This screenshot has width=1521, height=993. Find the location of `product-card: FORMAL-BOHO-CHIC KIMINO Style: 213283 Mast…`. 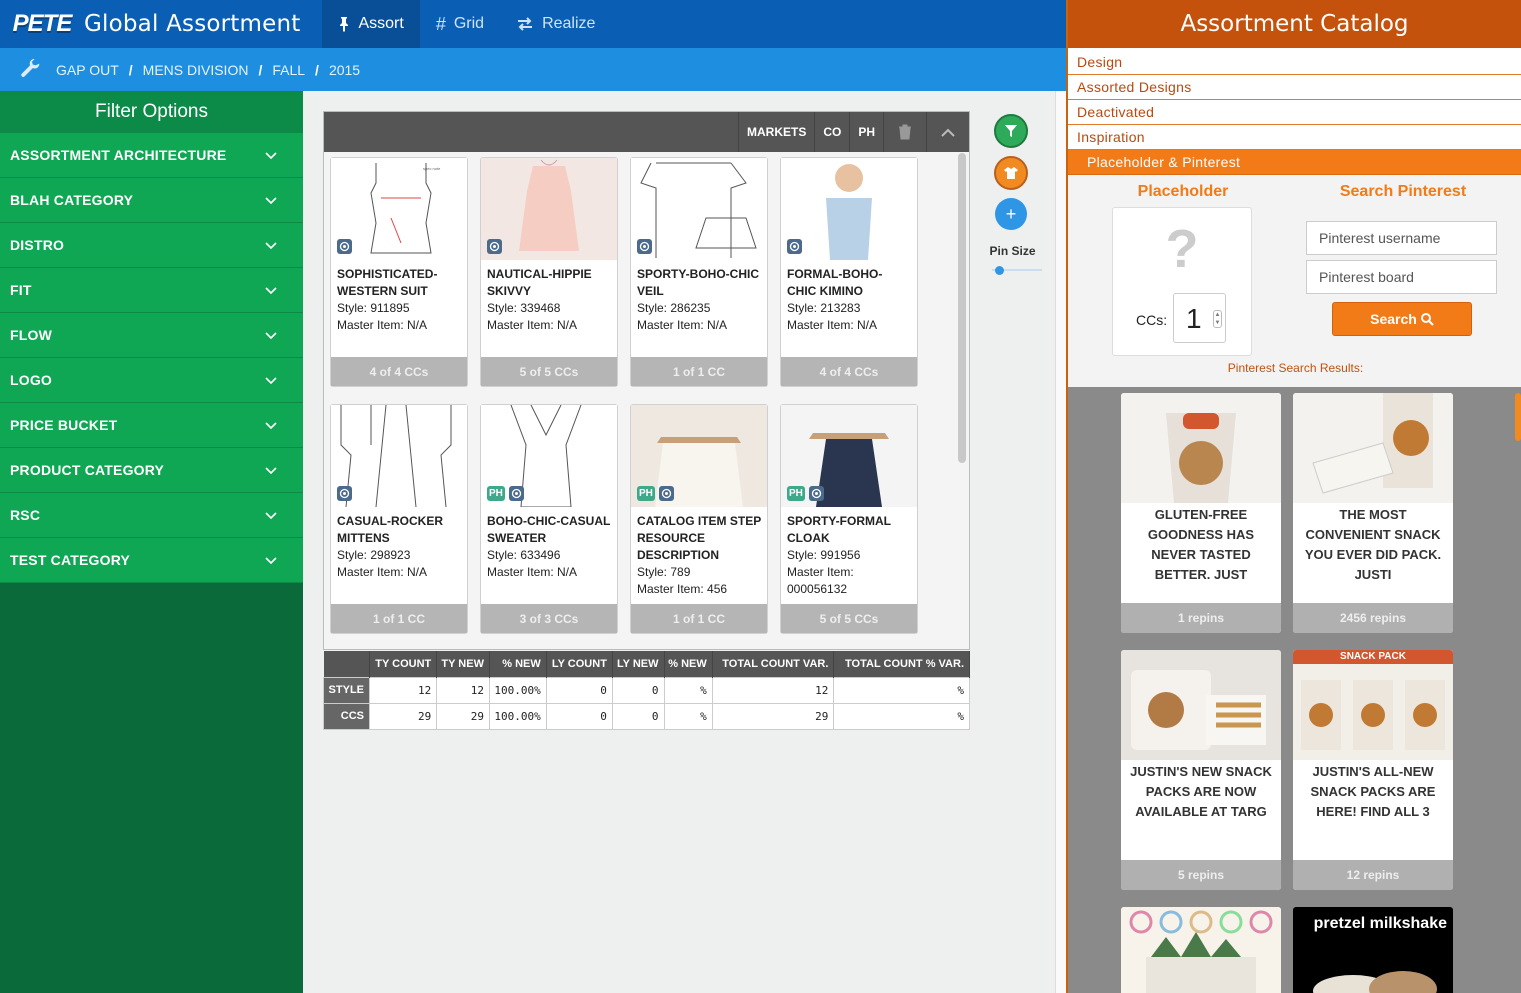

product-card: FORMAL-BOHO-CHIC KIMINO Style: 213283 Mast… is located at coordinates (849, 272).